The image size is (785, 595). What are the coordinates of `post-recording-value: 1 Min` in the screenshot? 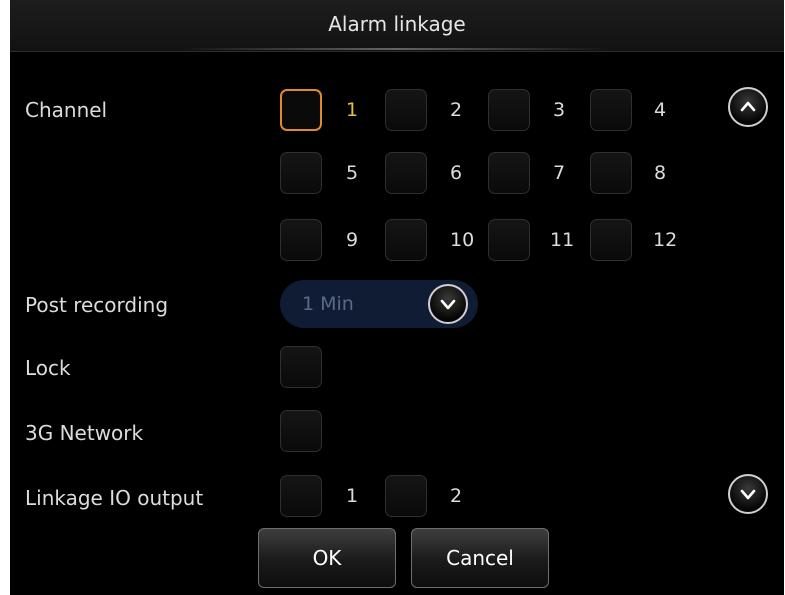 It's located at (328, 304).